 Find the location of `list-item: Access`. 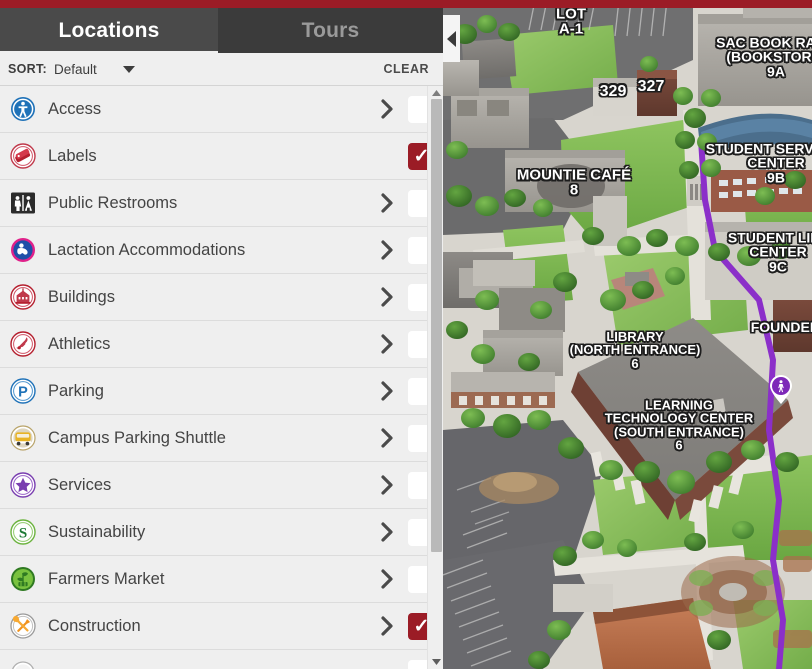

list-item: Access is located at coordinates (221, 109).